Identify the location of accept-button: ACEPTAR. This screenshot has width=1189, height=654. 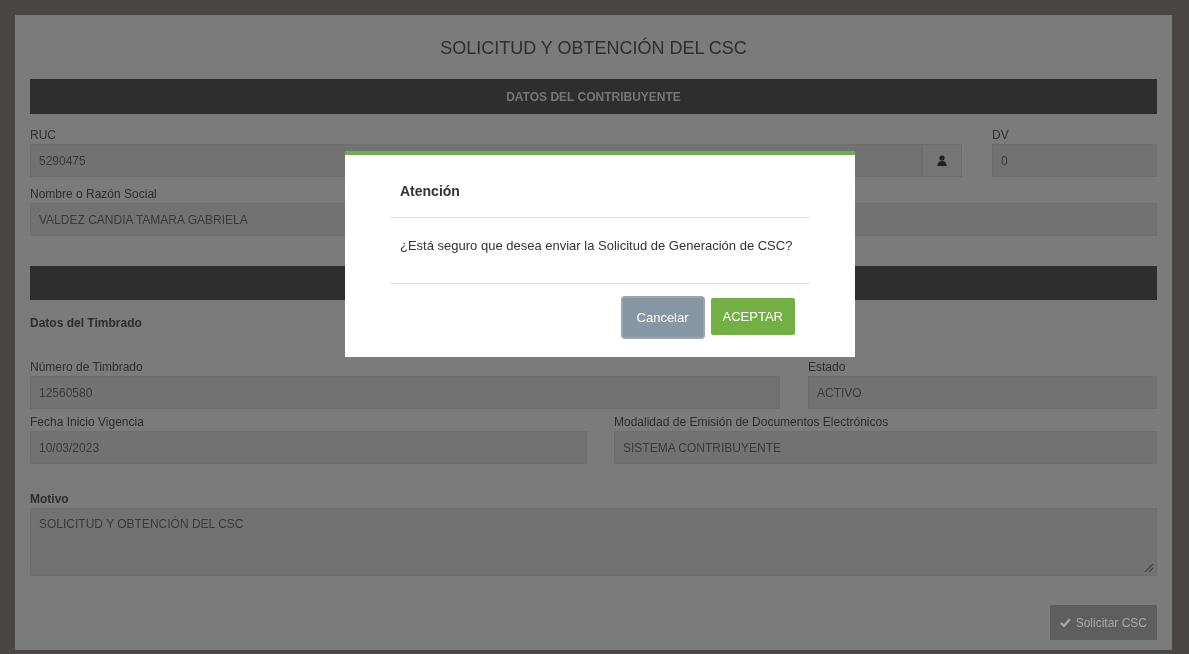
(752, 316).